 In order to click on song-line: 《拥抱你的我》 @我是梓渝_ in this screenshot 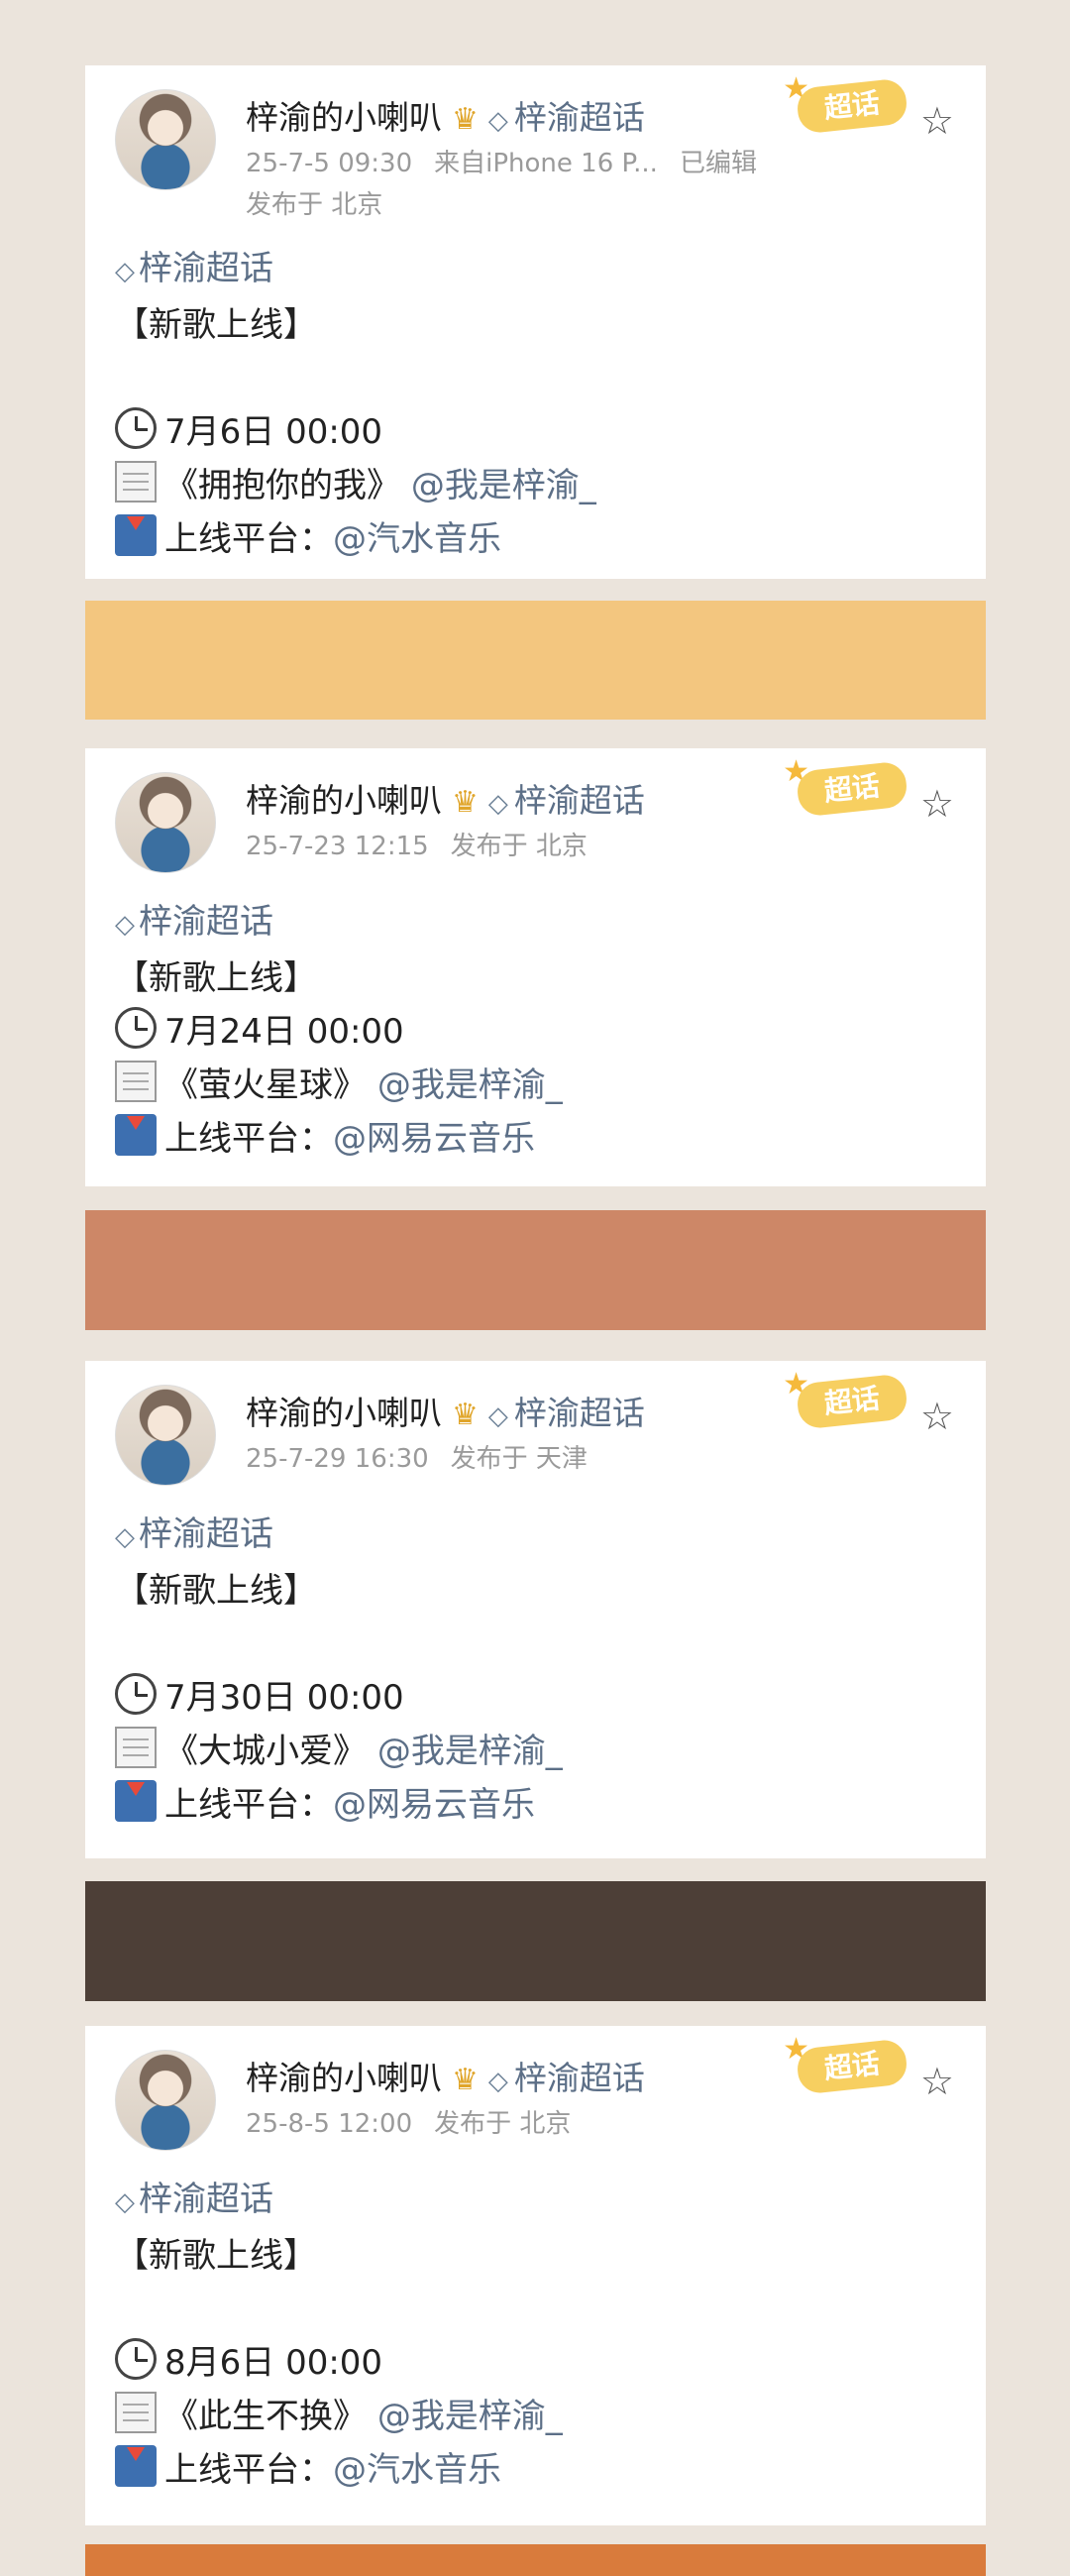, I will do `click(355, 485)`.